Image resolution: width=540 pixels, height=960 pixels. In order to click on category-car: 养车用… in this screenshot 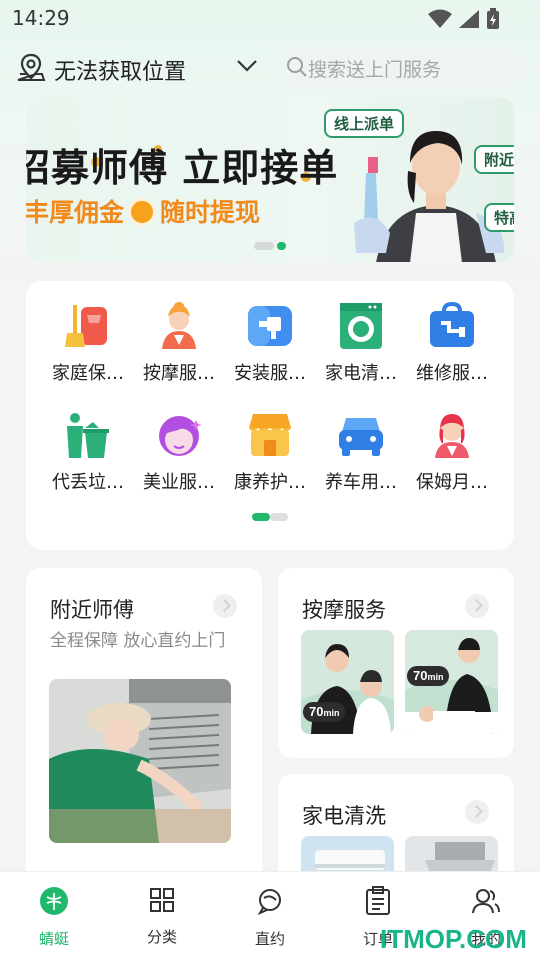, I will do `click(361, 452)`.